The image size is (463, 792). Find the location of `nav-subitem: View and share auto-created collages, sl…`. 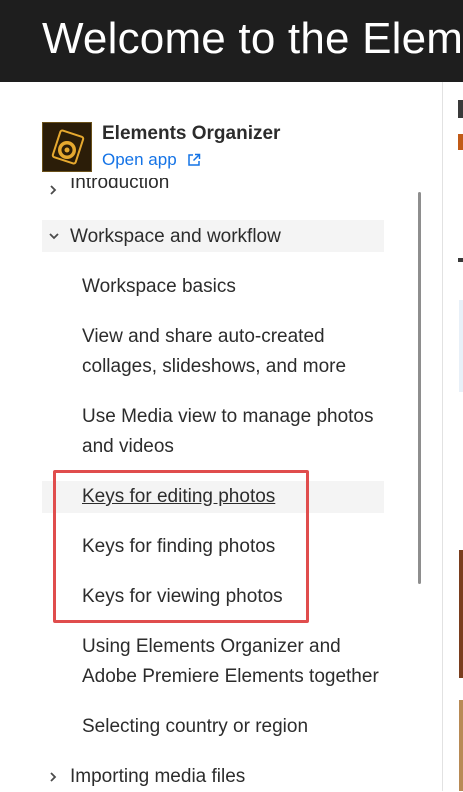

nav-subitem: View and share auto-created collages, sl… is located at coordinates (237, 352).